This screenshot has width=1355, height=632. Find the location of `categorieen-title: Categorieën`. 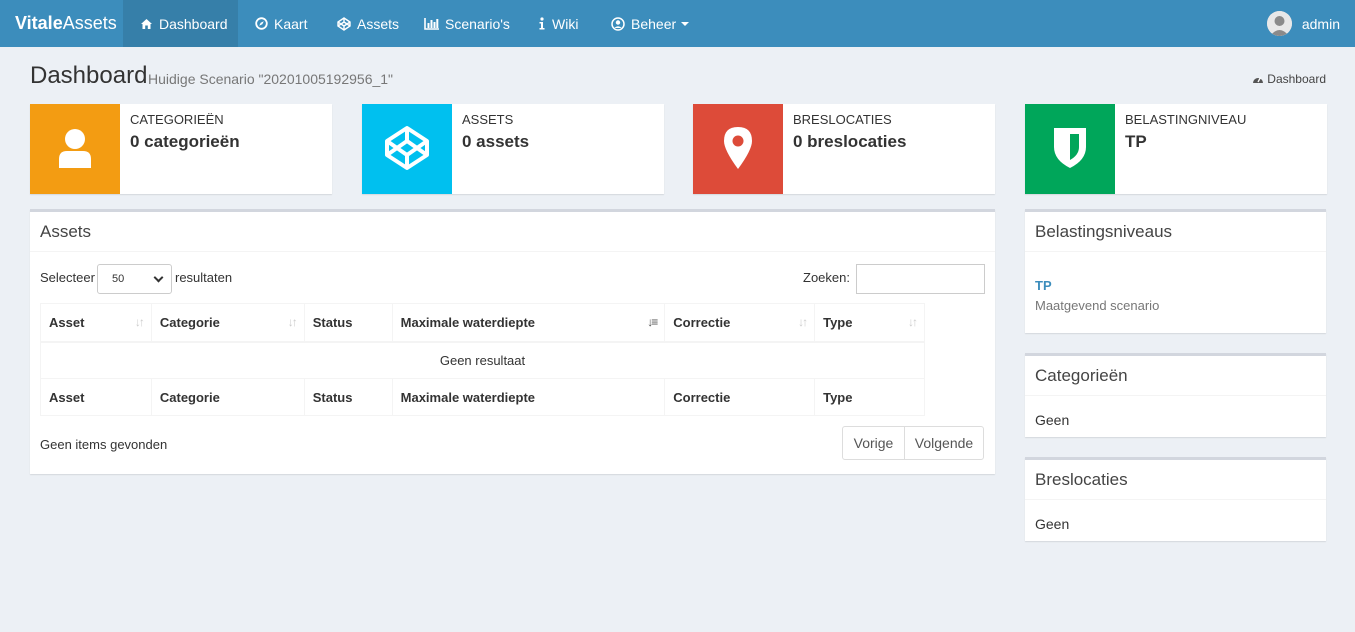

categorieen-title: Categorieën is located at coordinates (1175, 376).